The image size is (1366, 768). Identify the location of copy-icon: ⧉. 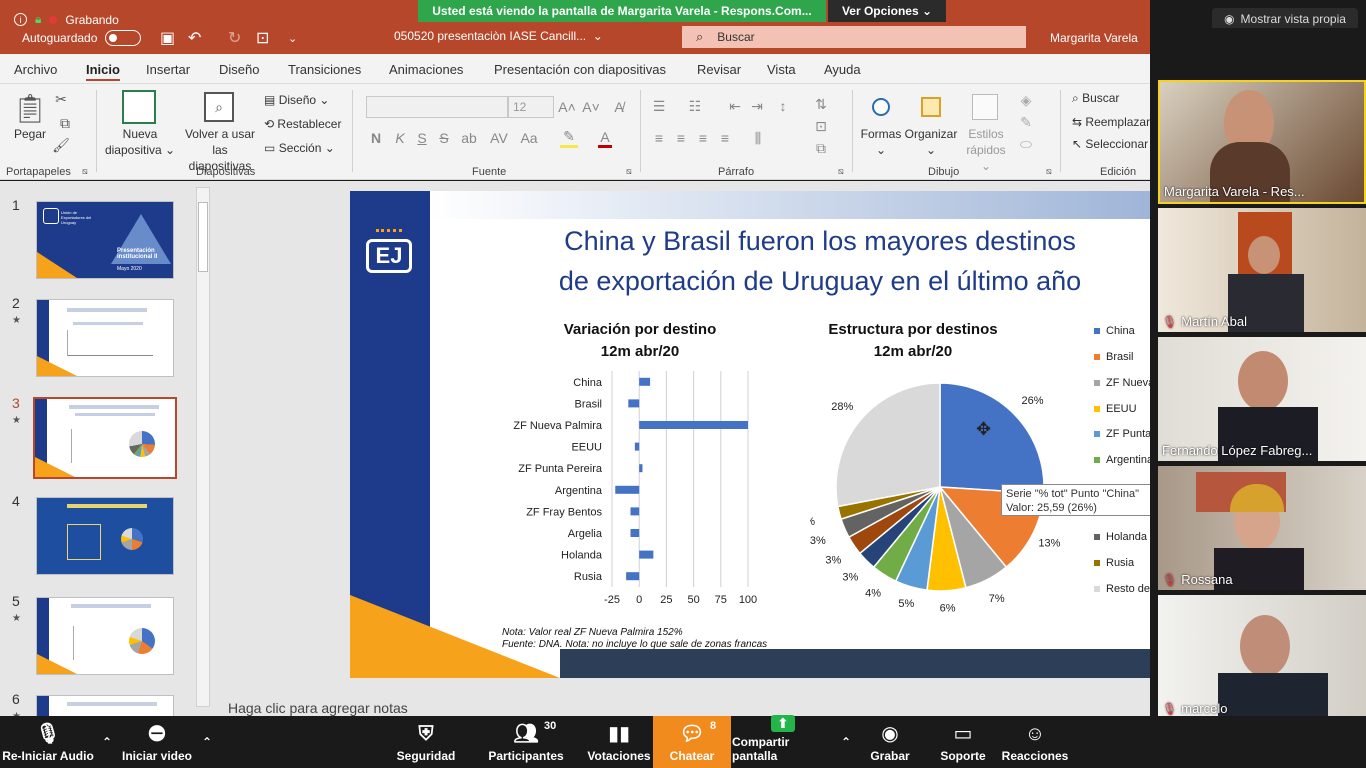
(65, 123).